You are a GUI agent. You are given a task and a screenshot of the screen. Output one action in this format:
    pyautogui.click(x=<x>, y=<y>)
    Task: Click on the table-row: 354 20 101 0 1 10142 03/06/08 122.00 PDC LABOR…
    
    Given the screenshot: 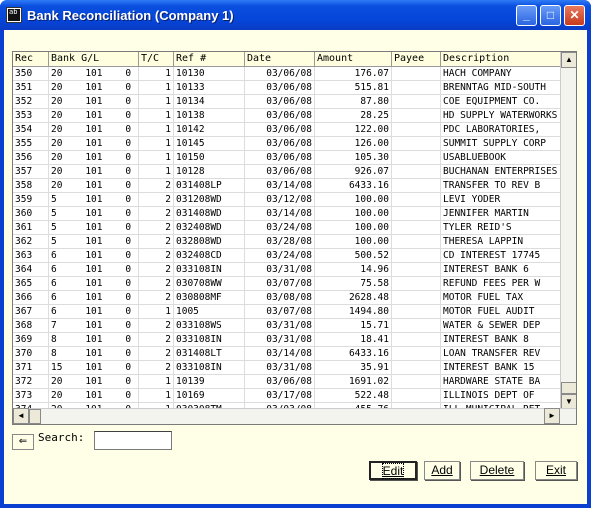 What is the action you would take?
    pyautogui.click(x=287, y=130)
    